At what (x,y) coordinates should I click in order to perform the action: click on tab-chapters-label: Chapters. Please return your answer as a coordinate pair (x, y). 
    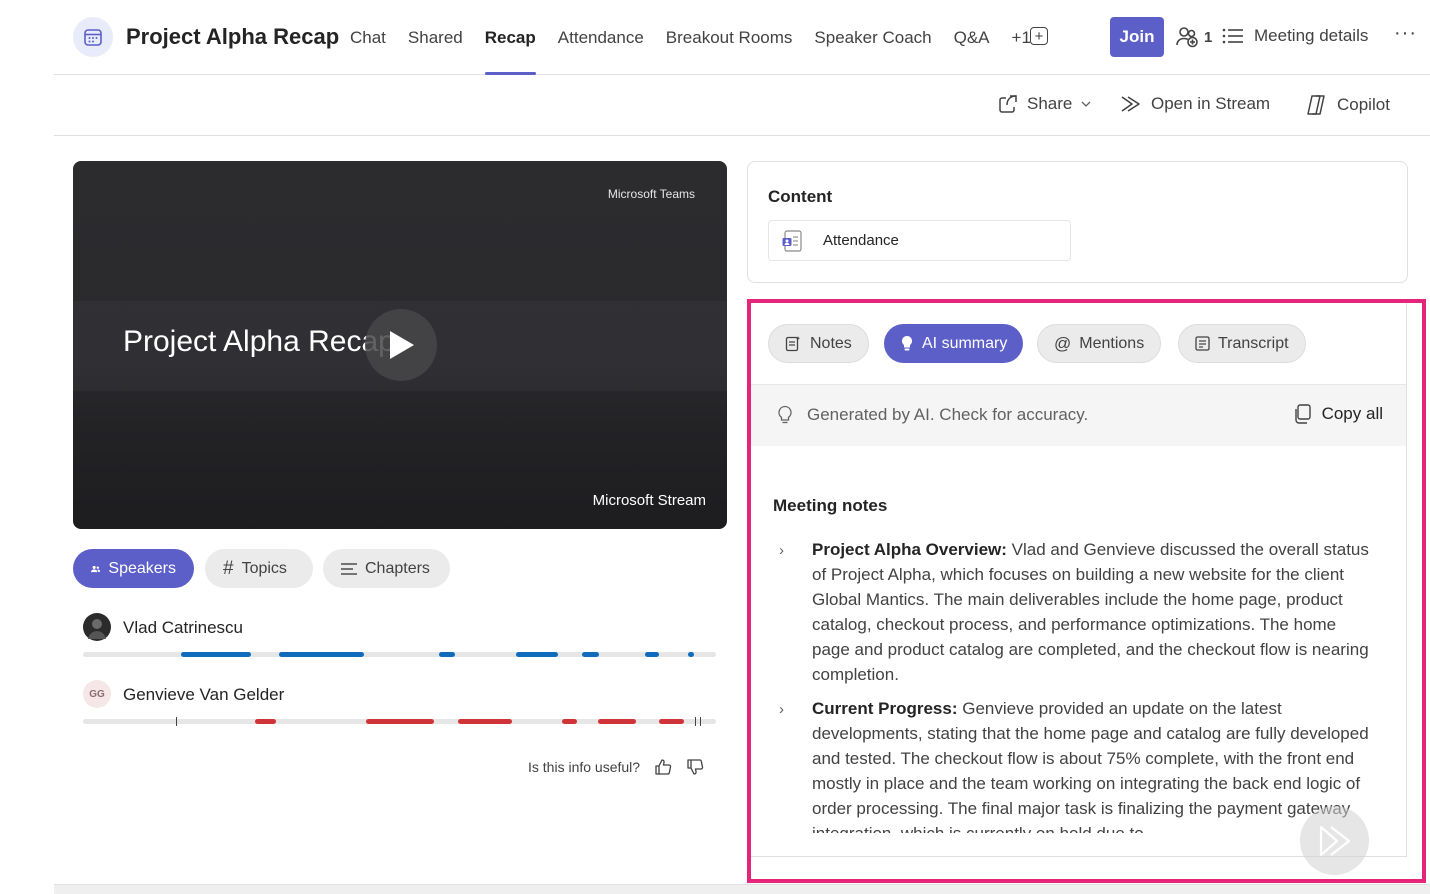
    Looking at the image, I should click on (397, 568).